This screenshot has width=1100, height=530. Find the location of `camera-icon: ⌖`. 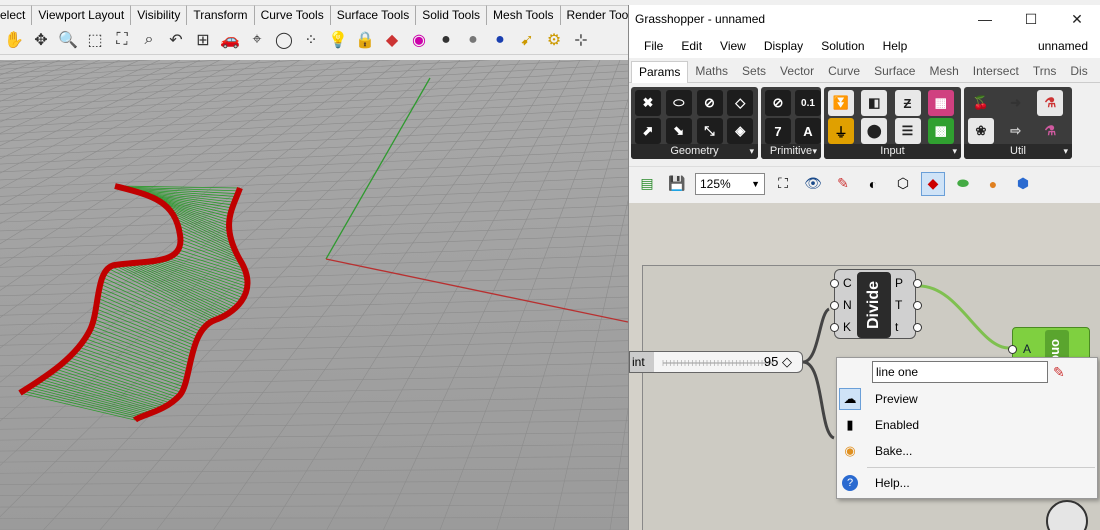

camera-icon: ⌖ is located at coordinates (257, 40).